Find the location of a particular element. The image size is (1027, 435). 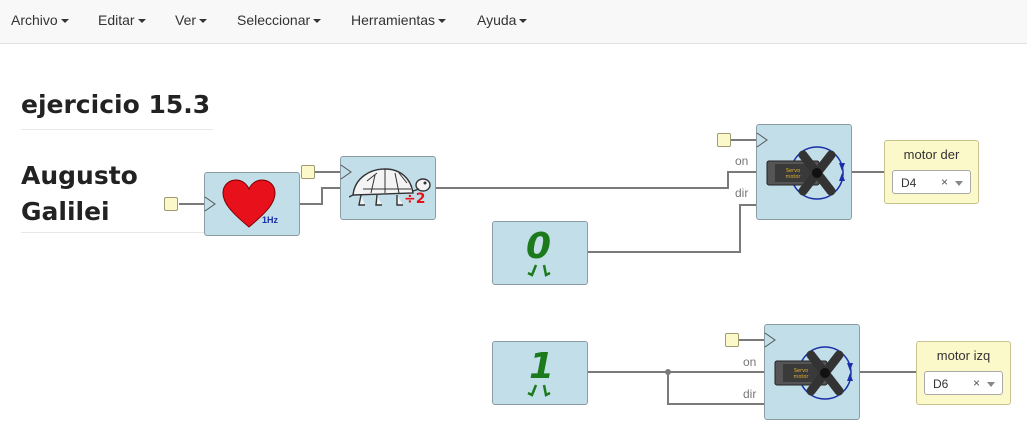

motor-izq-pin-value: D6 is located at coordinates (941, 384).